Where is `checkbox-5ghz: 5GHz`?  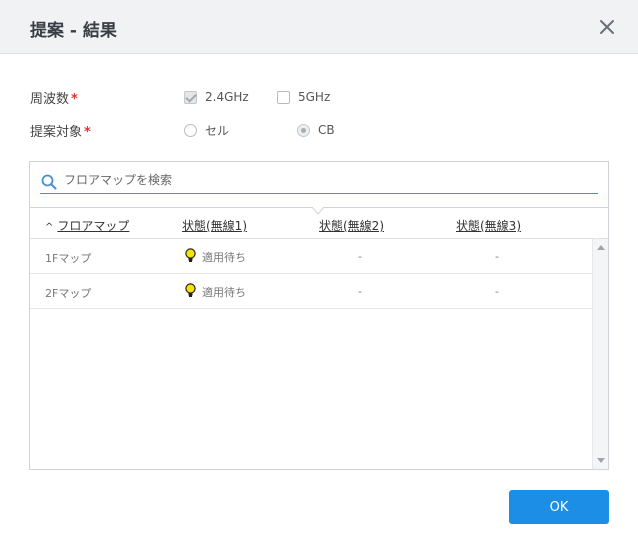 checkbox-5ghz: 5GHz is located at coordinates (303, 97).